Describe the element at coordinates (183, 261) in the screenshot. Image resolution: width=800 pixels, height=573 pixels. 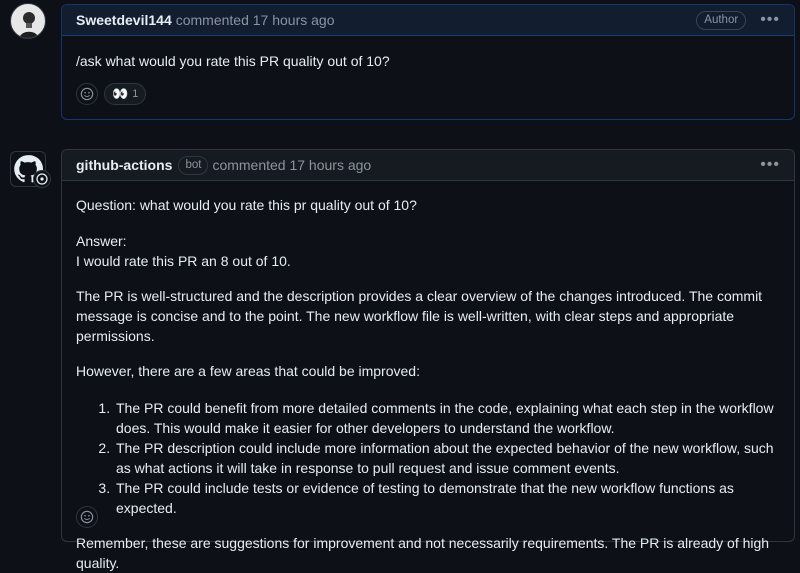
I see `answer-text: I would rate this PR an 8 out of 10.` at that location.